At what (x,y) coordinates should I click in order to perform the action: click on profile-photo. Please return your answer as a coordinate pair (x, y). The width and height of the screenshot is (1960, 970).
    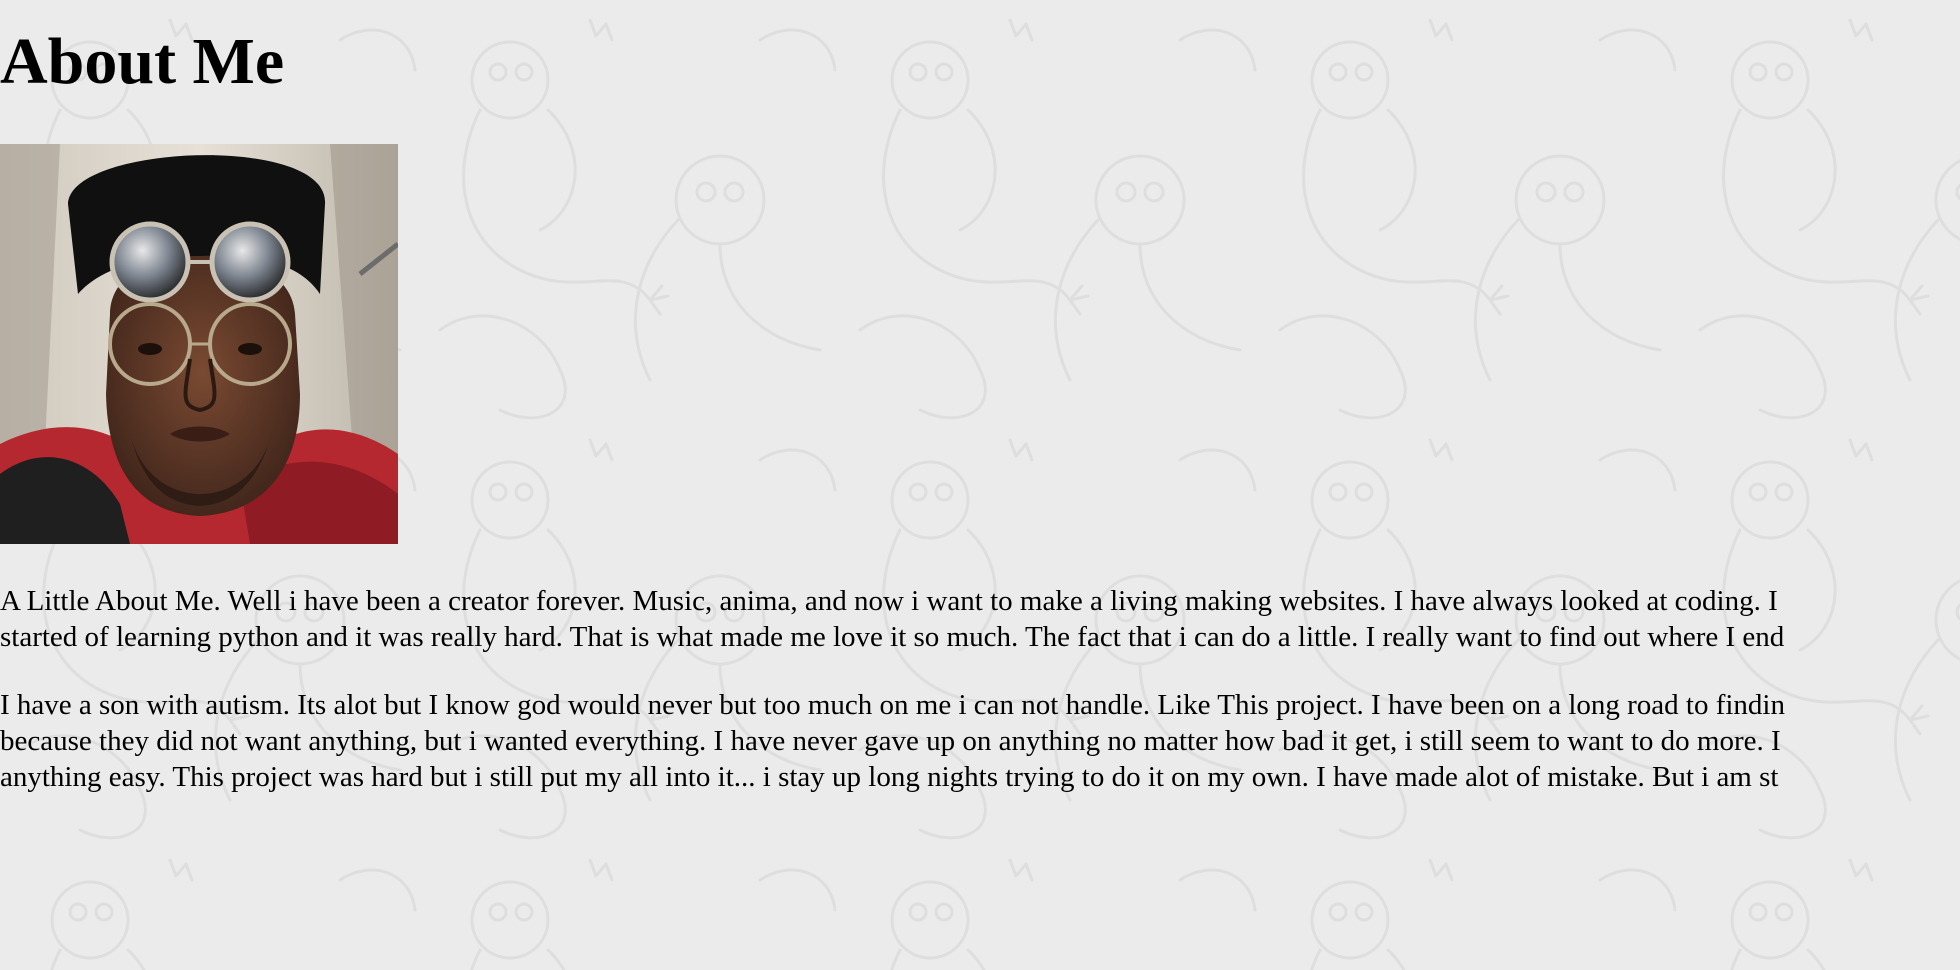
    Looking at the image, I should click on (199, 344).